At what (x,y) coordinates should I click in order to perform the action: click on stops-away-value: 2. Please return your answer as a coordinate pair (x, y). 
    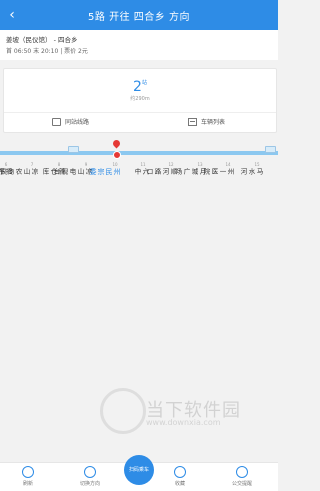
    Looking at the image, I should click on (137, 87).